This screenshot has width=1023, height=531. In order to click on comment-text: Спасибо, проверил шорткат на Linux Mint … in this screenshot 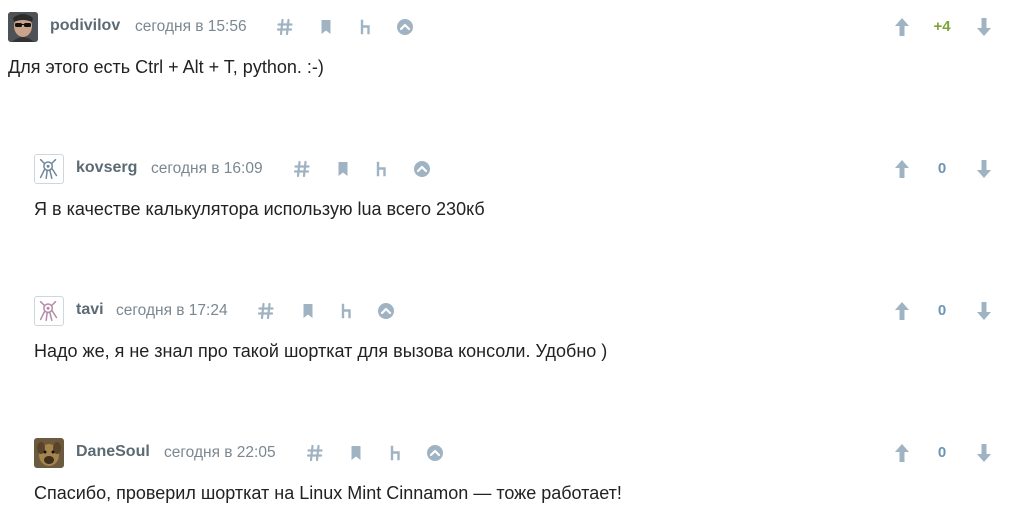, I will do `click(328, 493)`.